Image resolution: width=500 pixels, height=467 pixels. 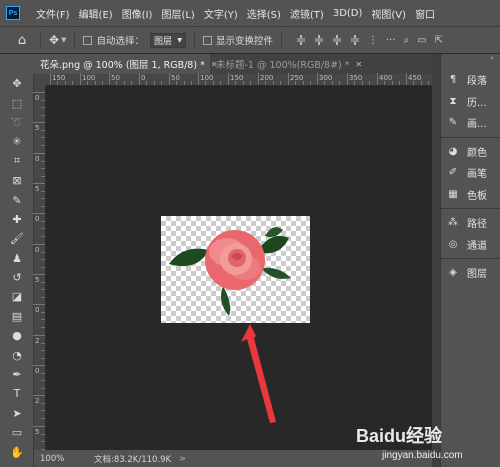 I want to click on clone-stamp-tool-icon: ♟, so click(x=17, y=258).